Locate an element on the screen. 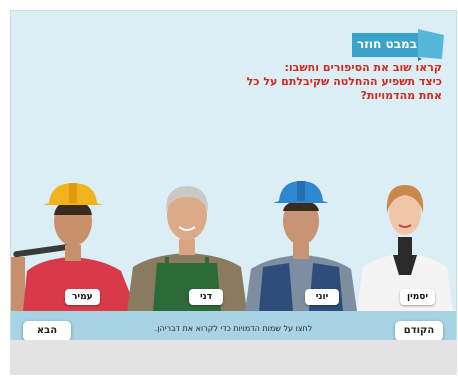 Image resolution: width=458 pixels, height=380 pixels. question-line: כיצד תשפיע ההחלטה שקיבלתם על כל is located at coordinates (344, 81).